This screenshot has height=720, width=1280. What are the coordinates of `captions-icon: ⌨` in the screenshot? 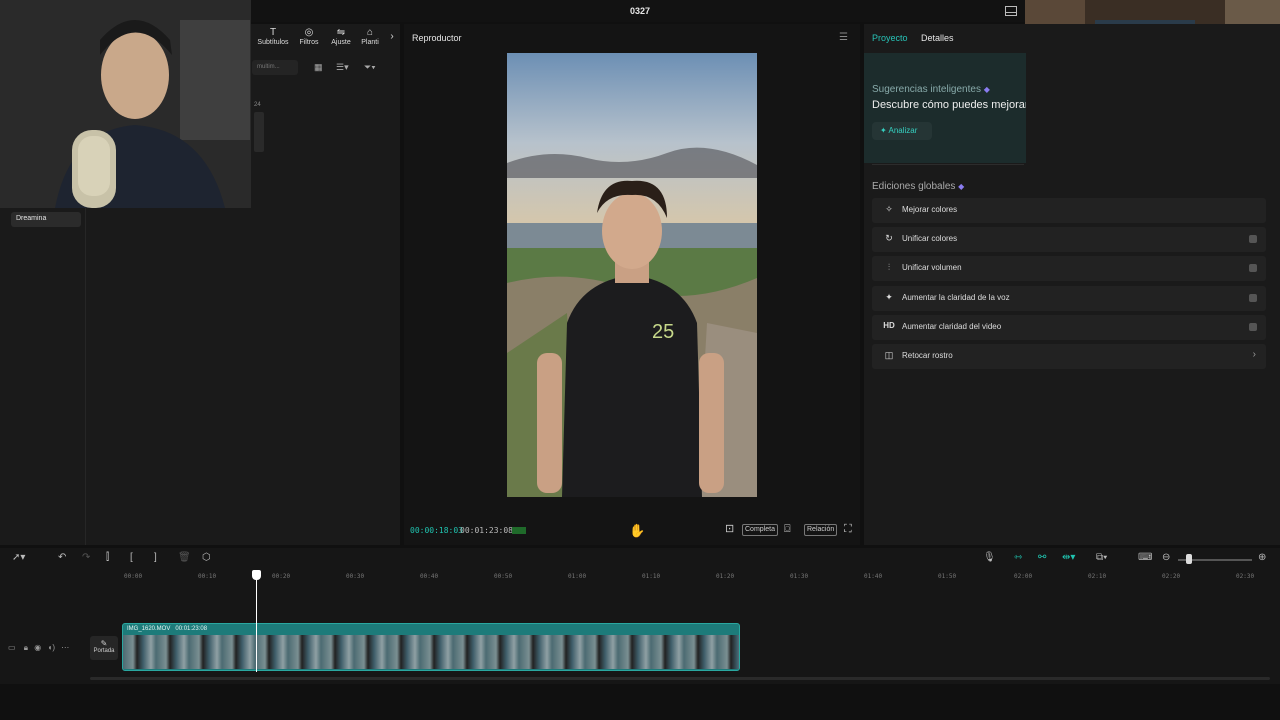 It's located at (1145, 557).